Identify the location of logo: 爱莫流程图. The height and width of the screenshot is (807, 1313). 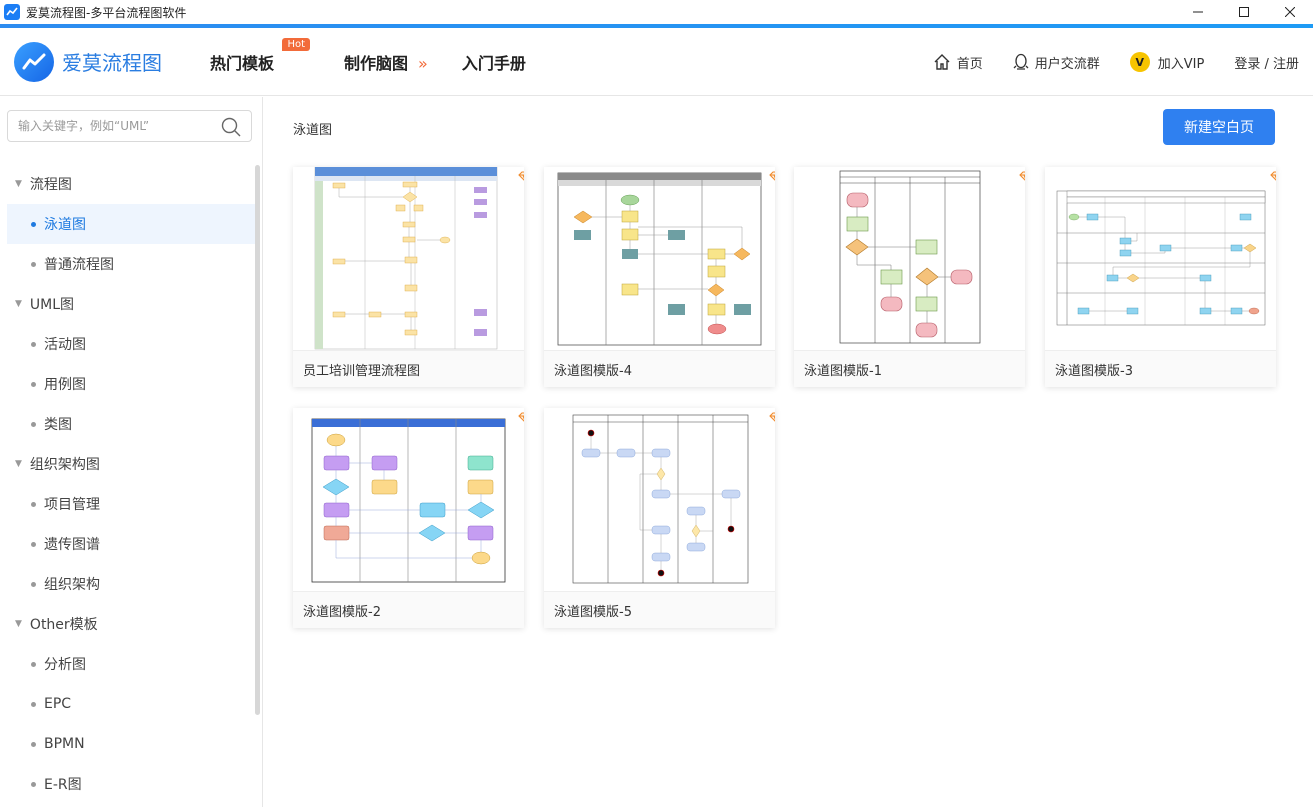
(88, 61).